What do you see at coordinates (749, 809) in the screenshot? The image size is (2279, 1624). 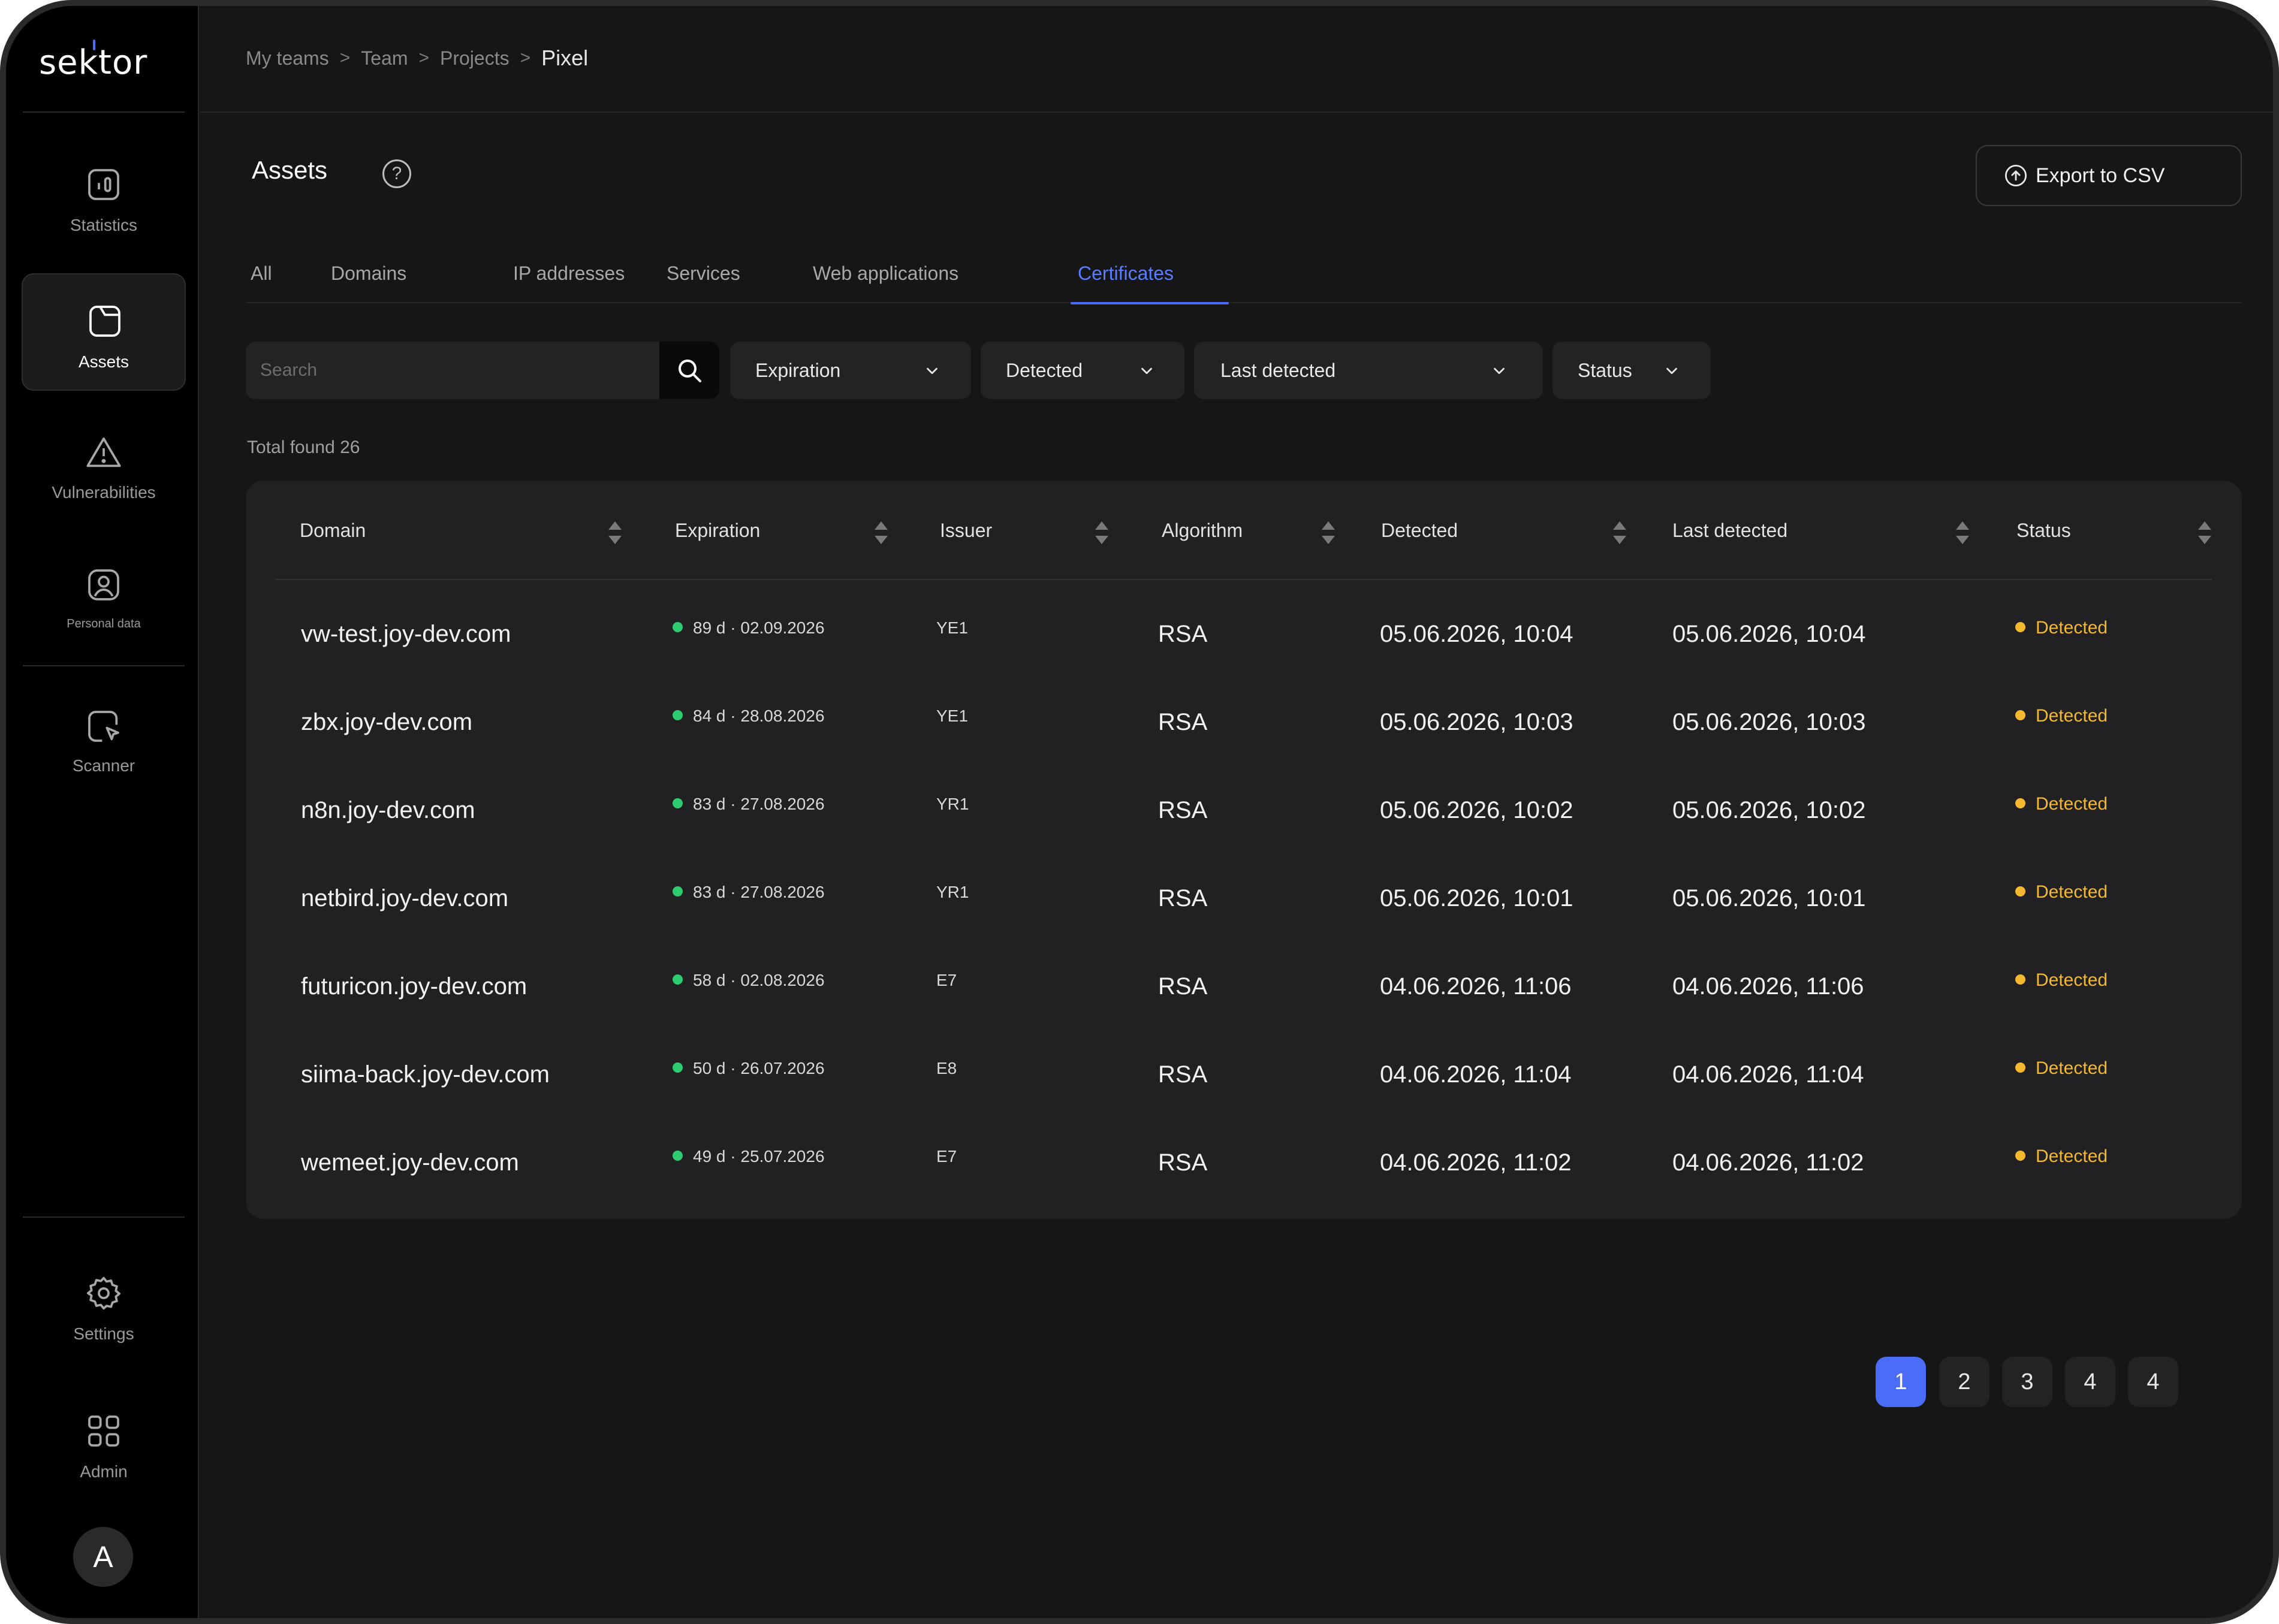 I see `cell-expiration: 83 d · 27.08.2026` at bounding box center [749, 809].